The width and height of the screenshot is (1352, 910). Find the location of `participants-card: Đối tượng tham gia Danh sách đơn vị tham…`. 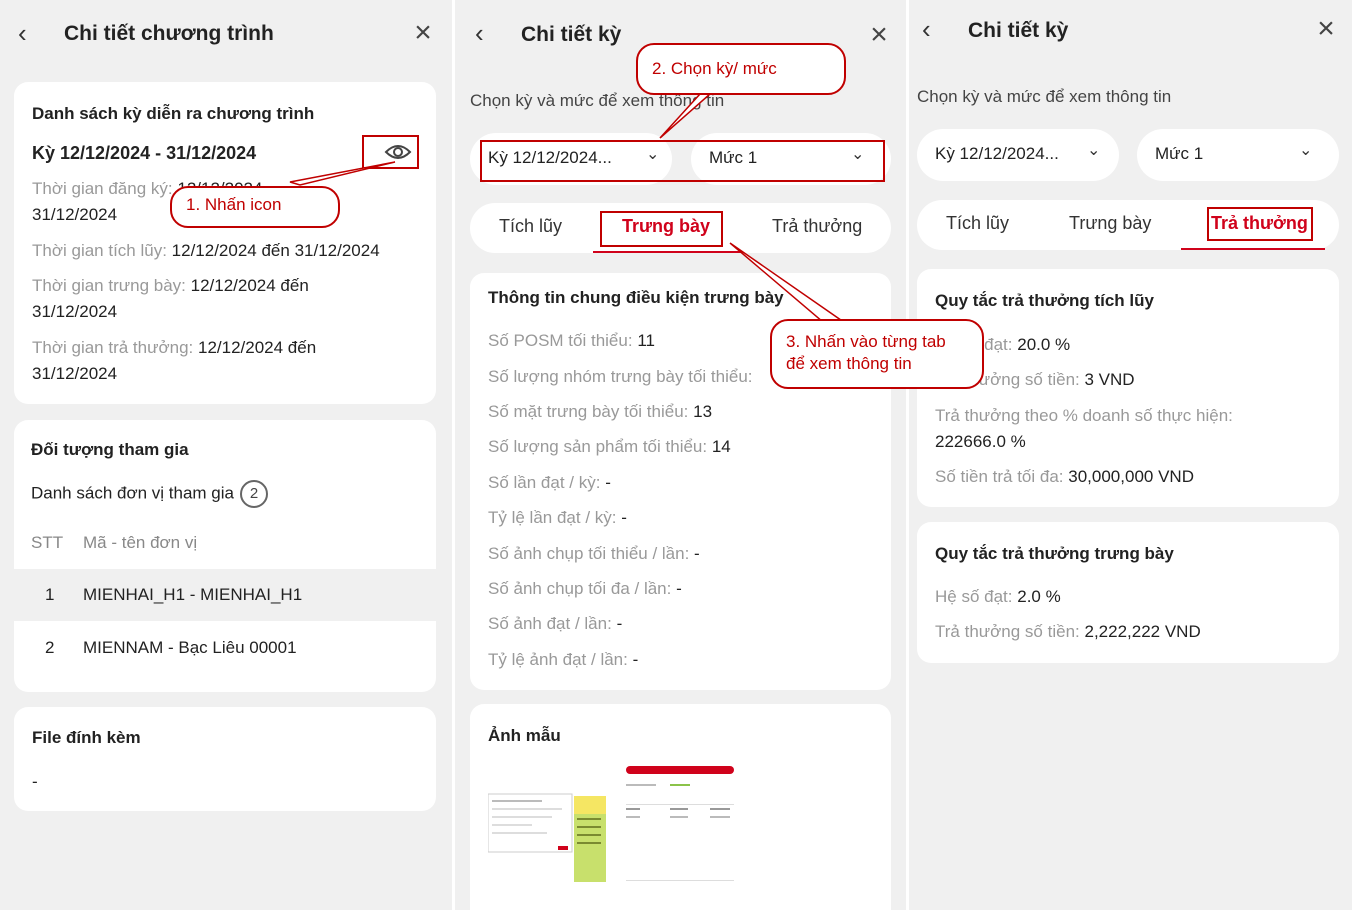

participants-card: Đối tượng tham gia Danh sách đơn vị tham… is located at coordinates (225, 556).